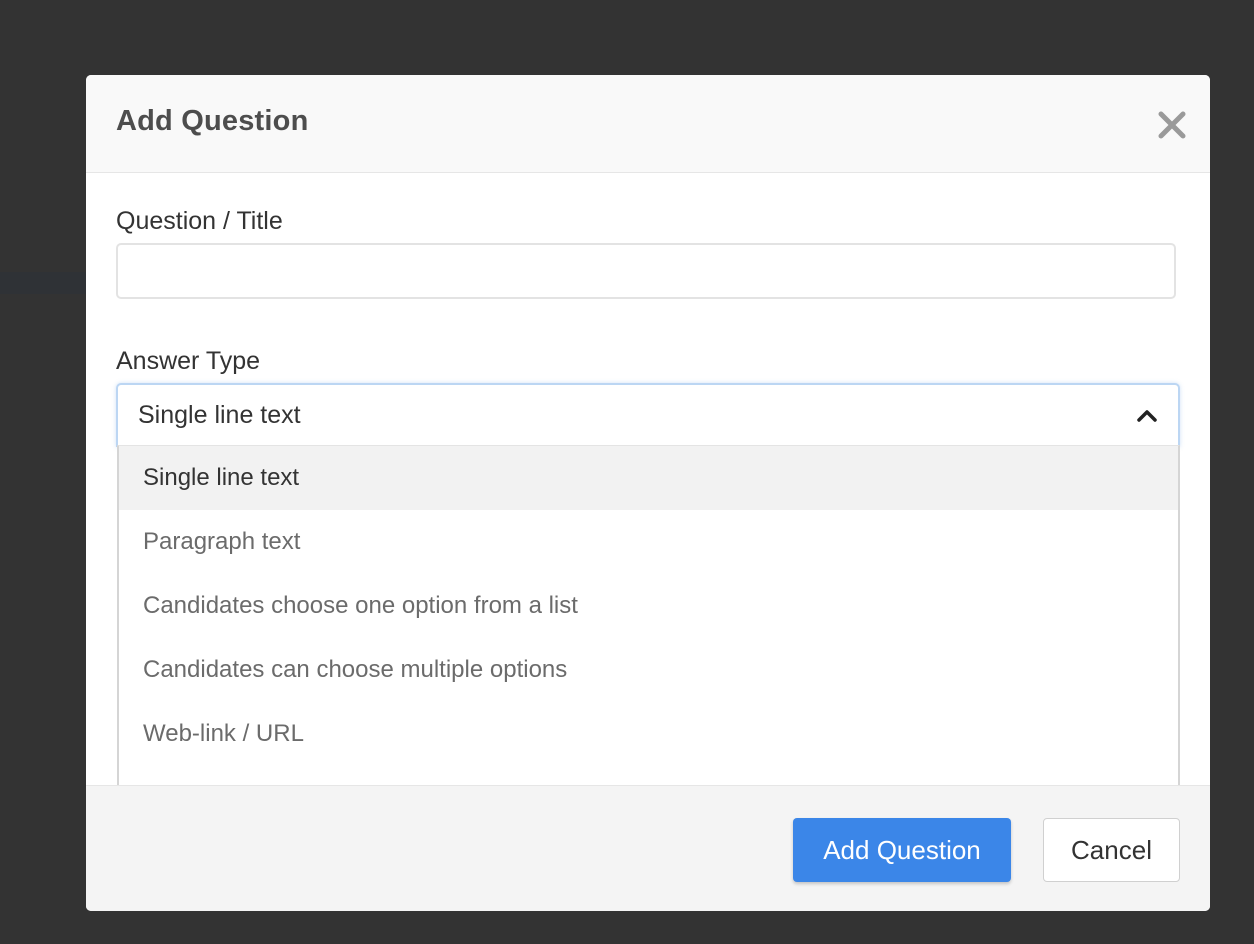 The height and width of the screenshot is (944, 1254). Describe the element at coordinates (648, 848) in the screenshot. I see `modal-footer: Add Question Cancel` at that location.